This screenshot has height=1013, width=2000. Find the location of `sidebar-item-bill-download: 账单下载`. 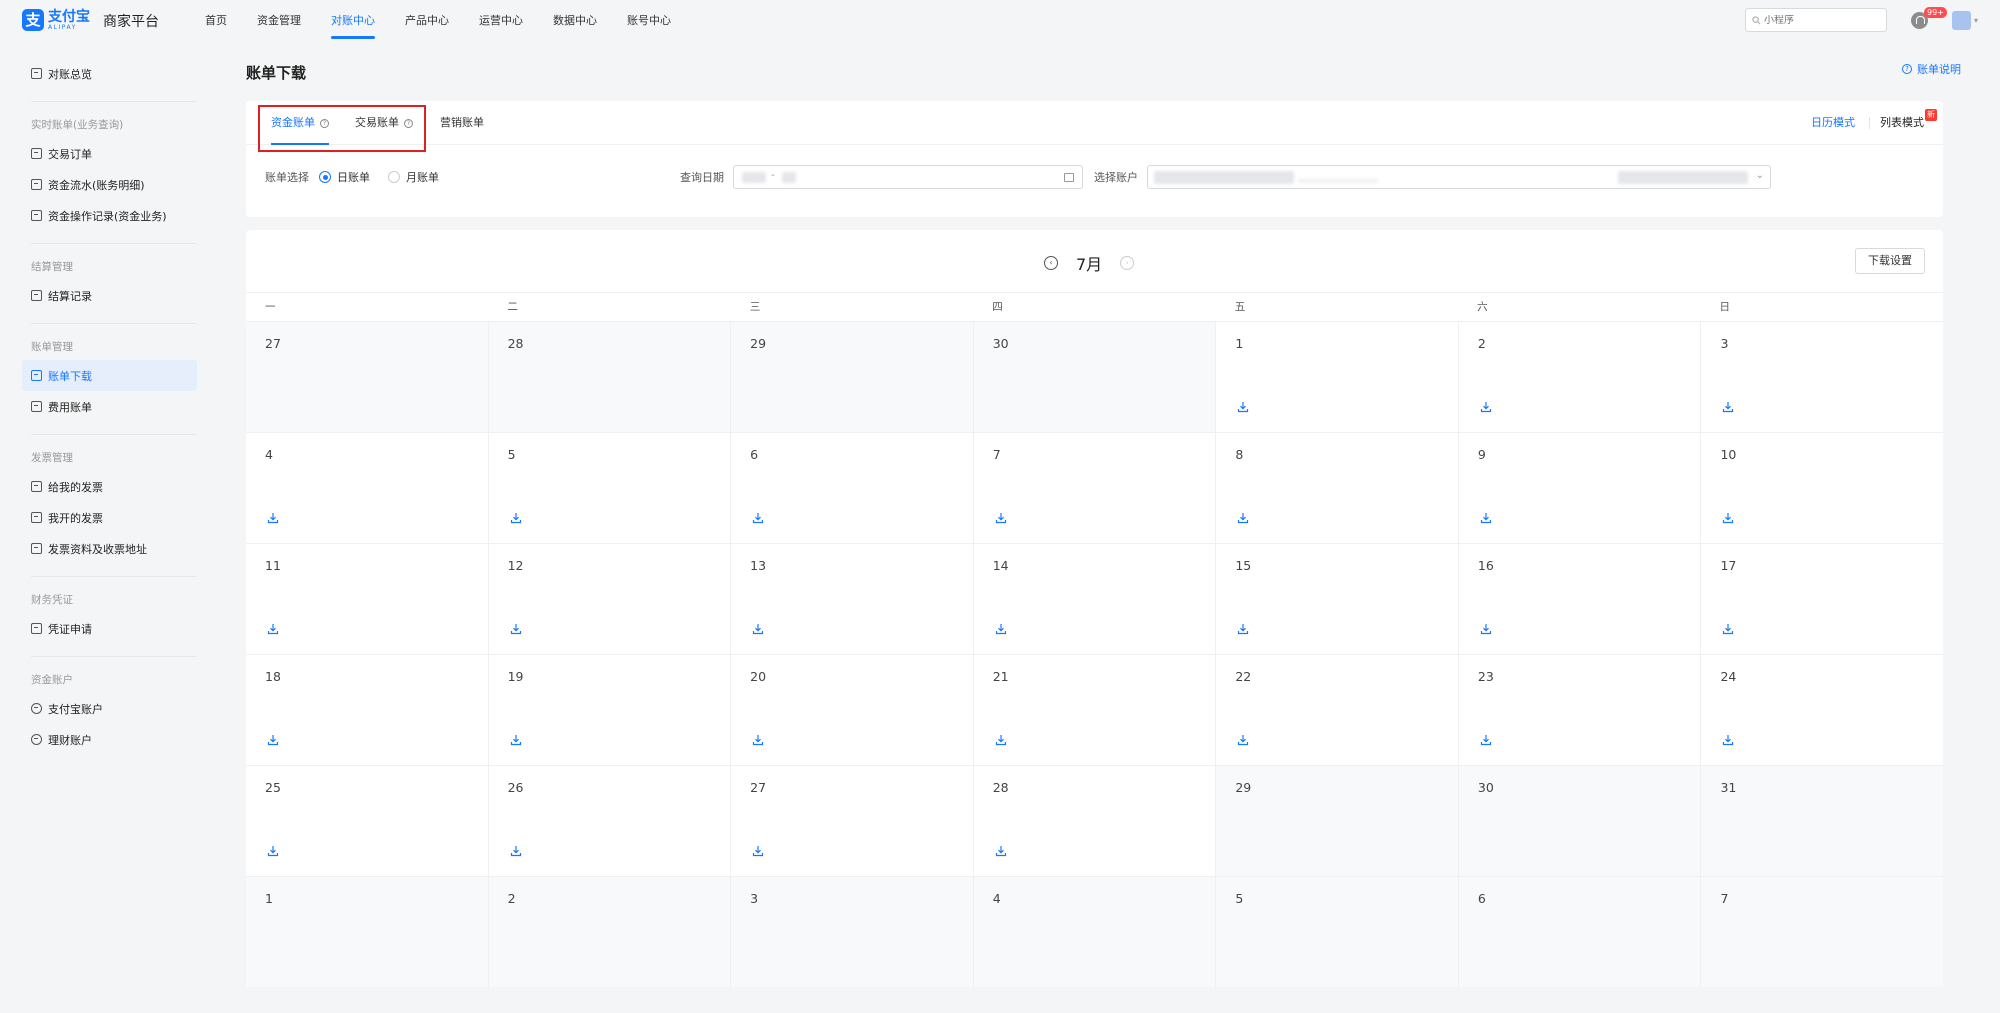

sidebar-item-bill-download: 账单下载 is located at coordinates (109, 375).